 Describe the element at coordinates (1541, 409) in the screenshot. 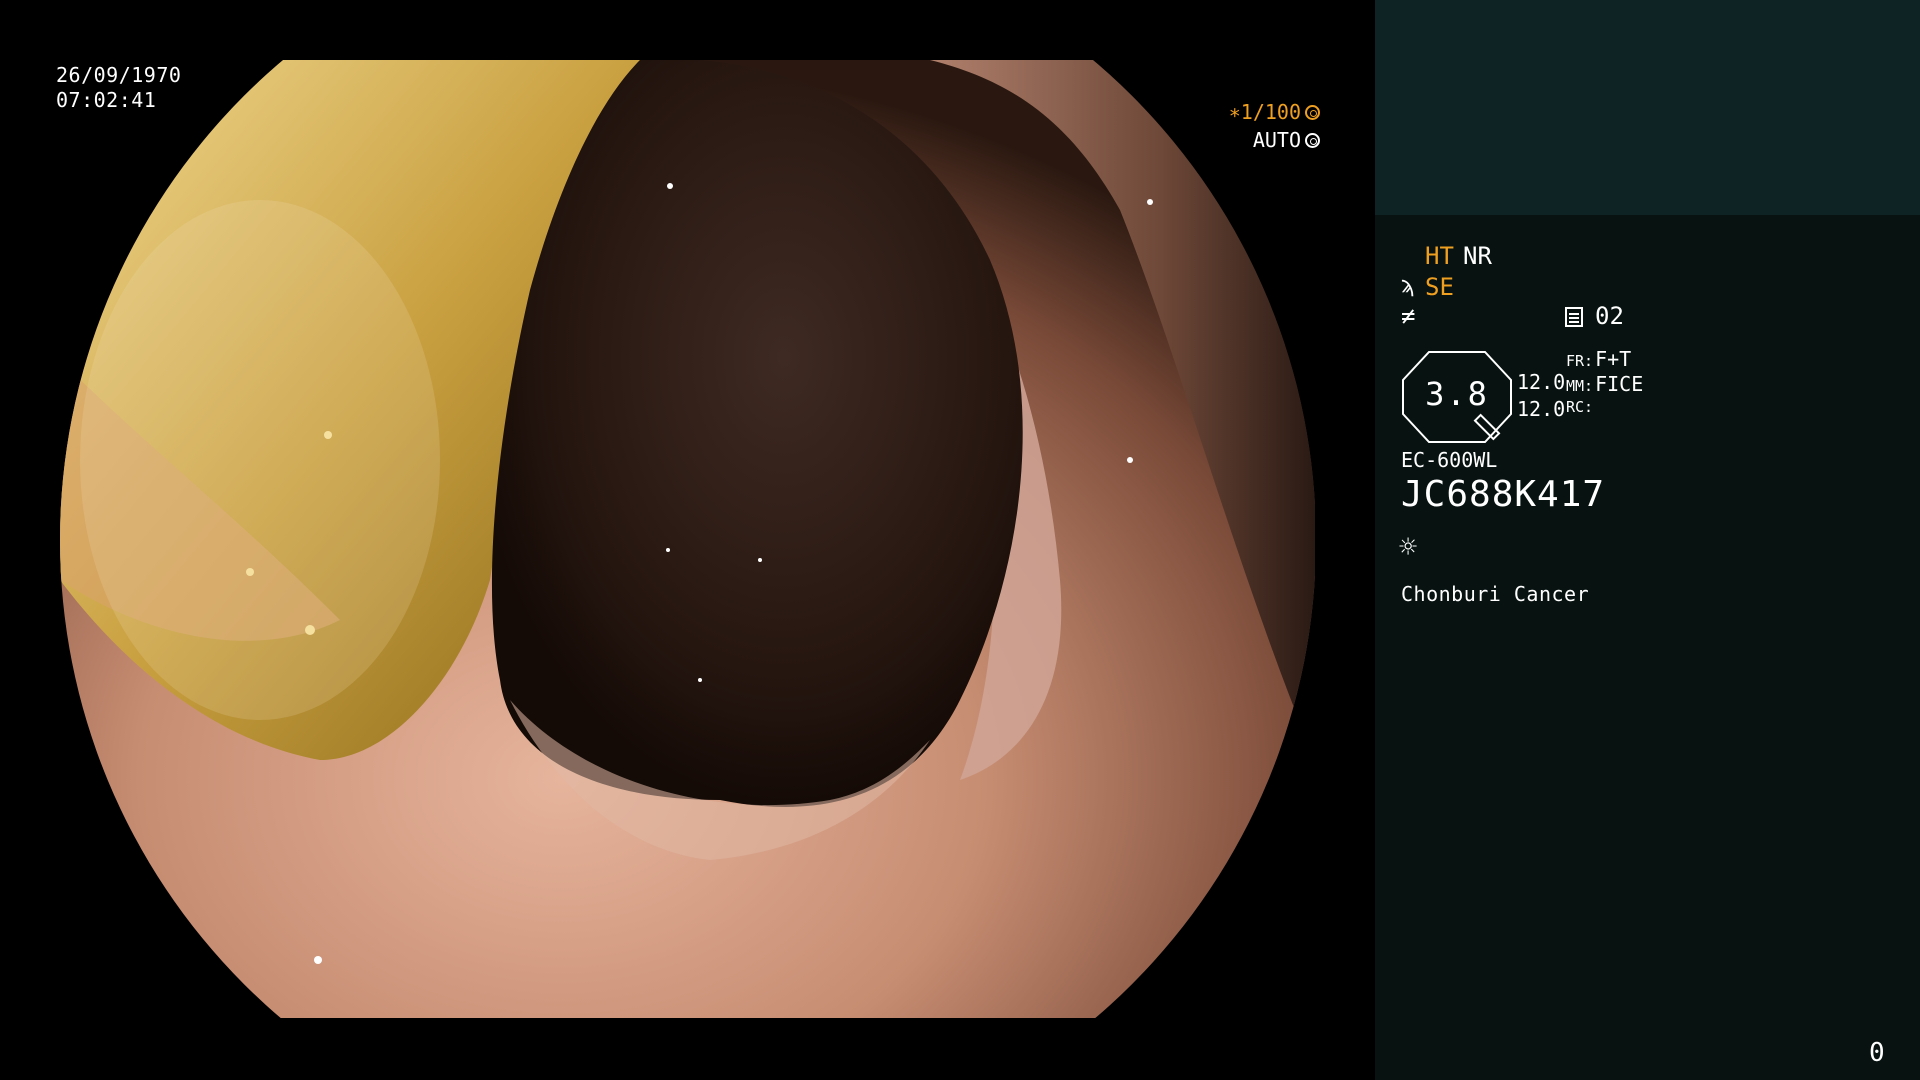

I see `value-b: 12.0` at that location.